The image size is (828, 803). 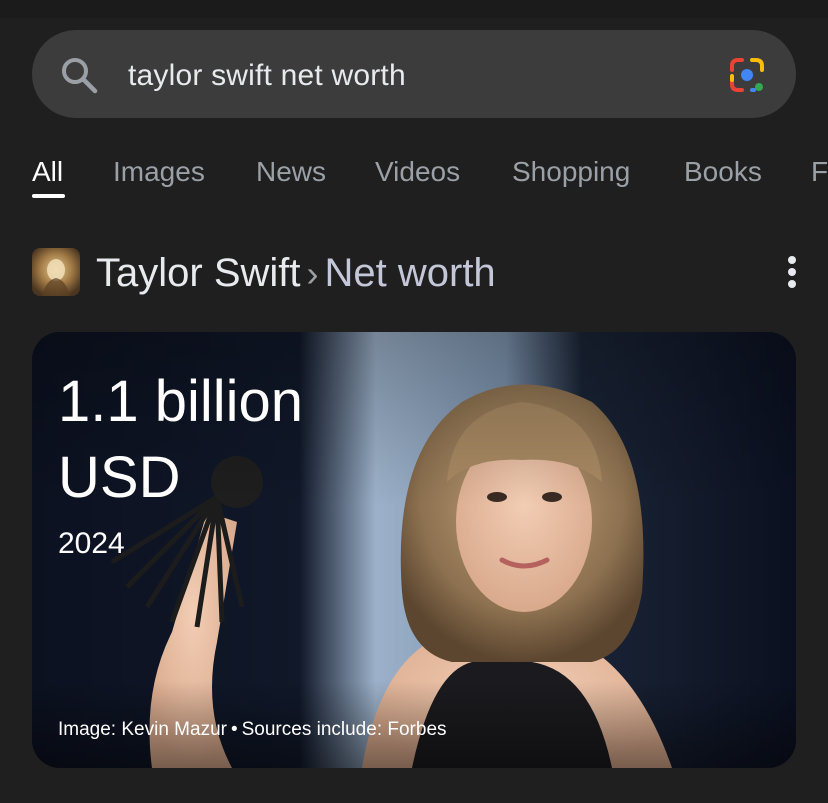 I want to click on tab-books: Books, so click(x=723, y=172).